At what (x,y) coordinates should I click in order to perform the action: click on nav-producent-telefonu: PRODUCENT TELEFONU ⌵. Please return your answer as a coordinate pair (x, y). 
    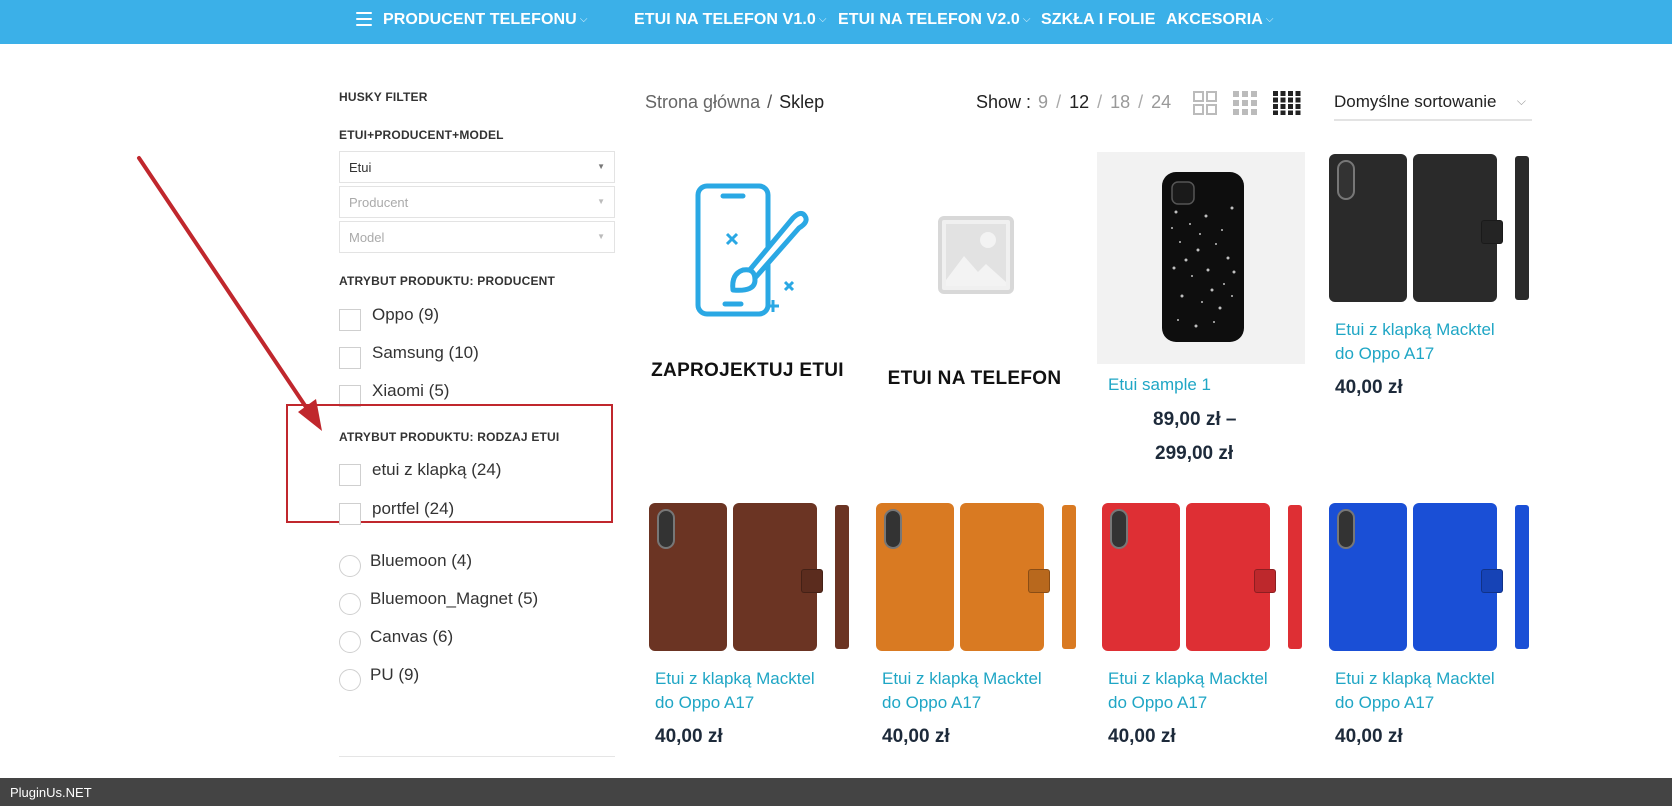
    Looking at the image, I should click on (485, 20).